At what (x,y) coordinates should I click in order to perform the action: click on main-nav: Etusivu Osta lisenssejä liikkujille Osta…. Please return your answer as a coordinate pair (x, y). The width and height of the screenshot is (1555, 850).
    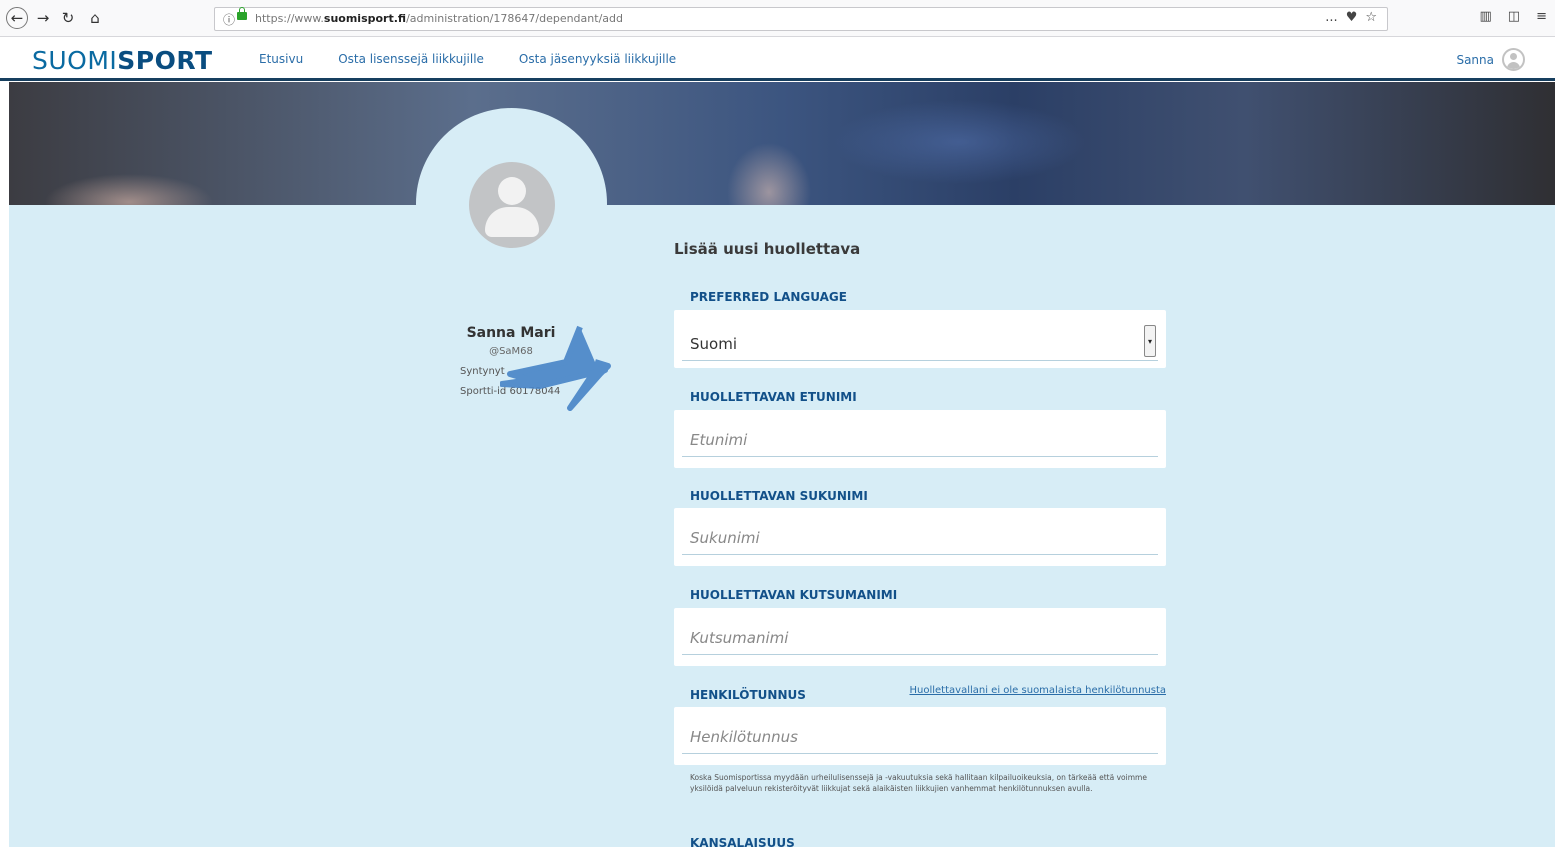
    Looking at the image, I should click on (467, 59).